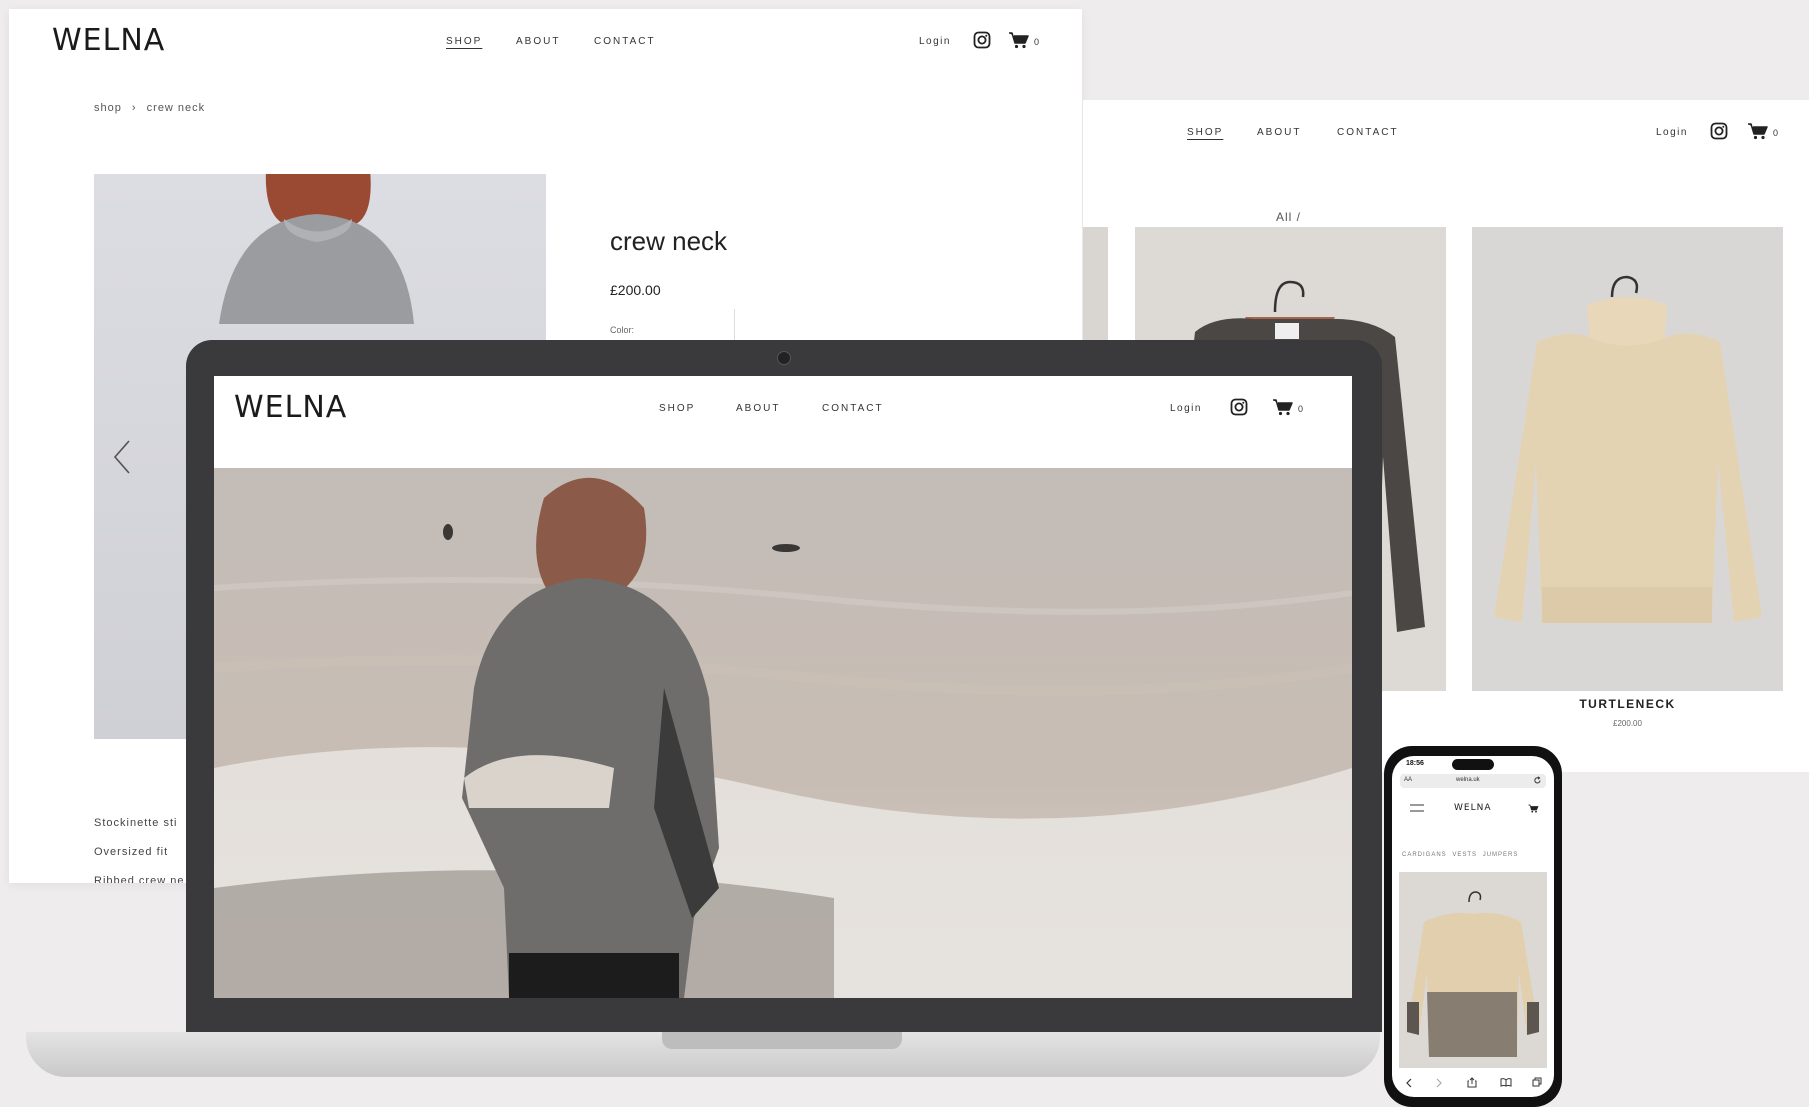 The width and height of the screenshot is (1809, 1107). Describe the element at coordinates (1409, 1083) in the screenshot. I see `back-icon` at that location.